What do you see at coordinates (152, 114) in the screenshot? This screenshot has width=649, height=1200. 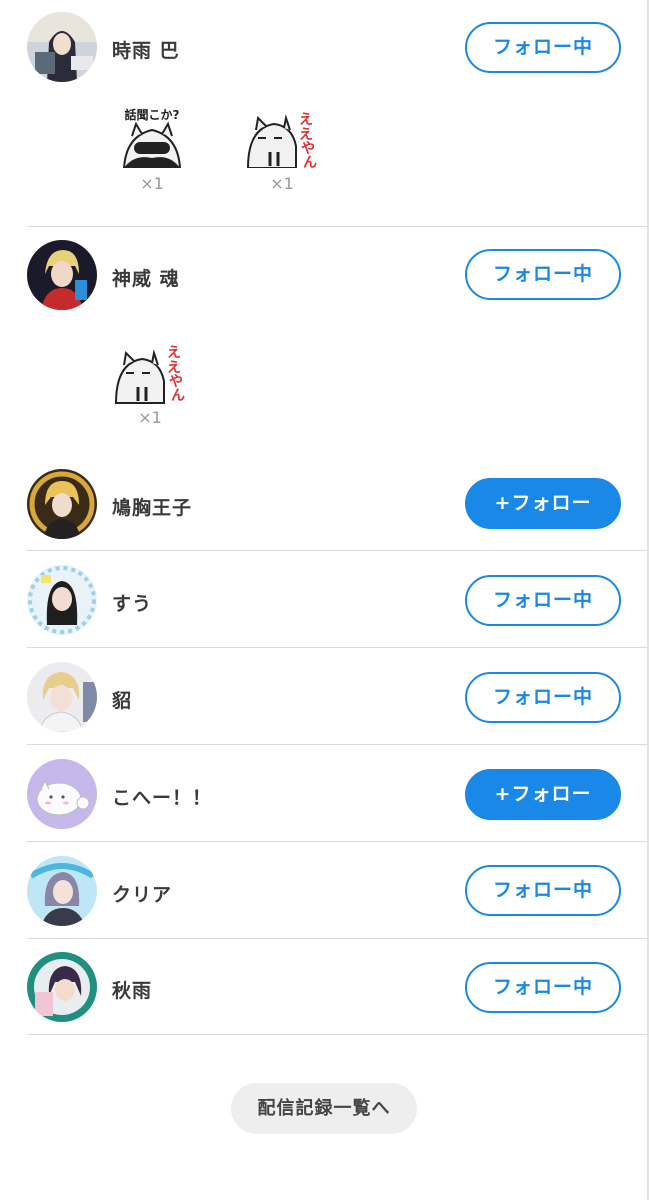 I see `svg-text: 話聞こか?` at bounding box center [152, 114].